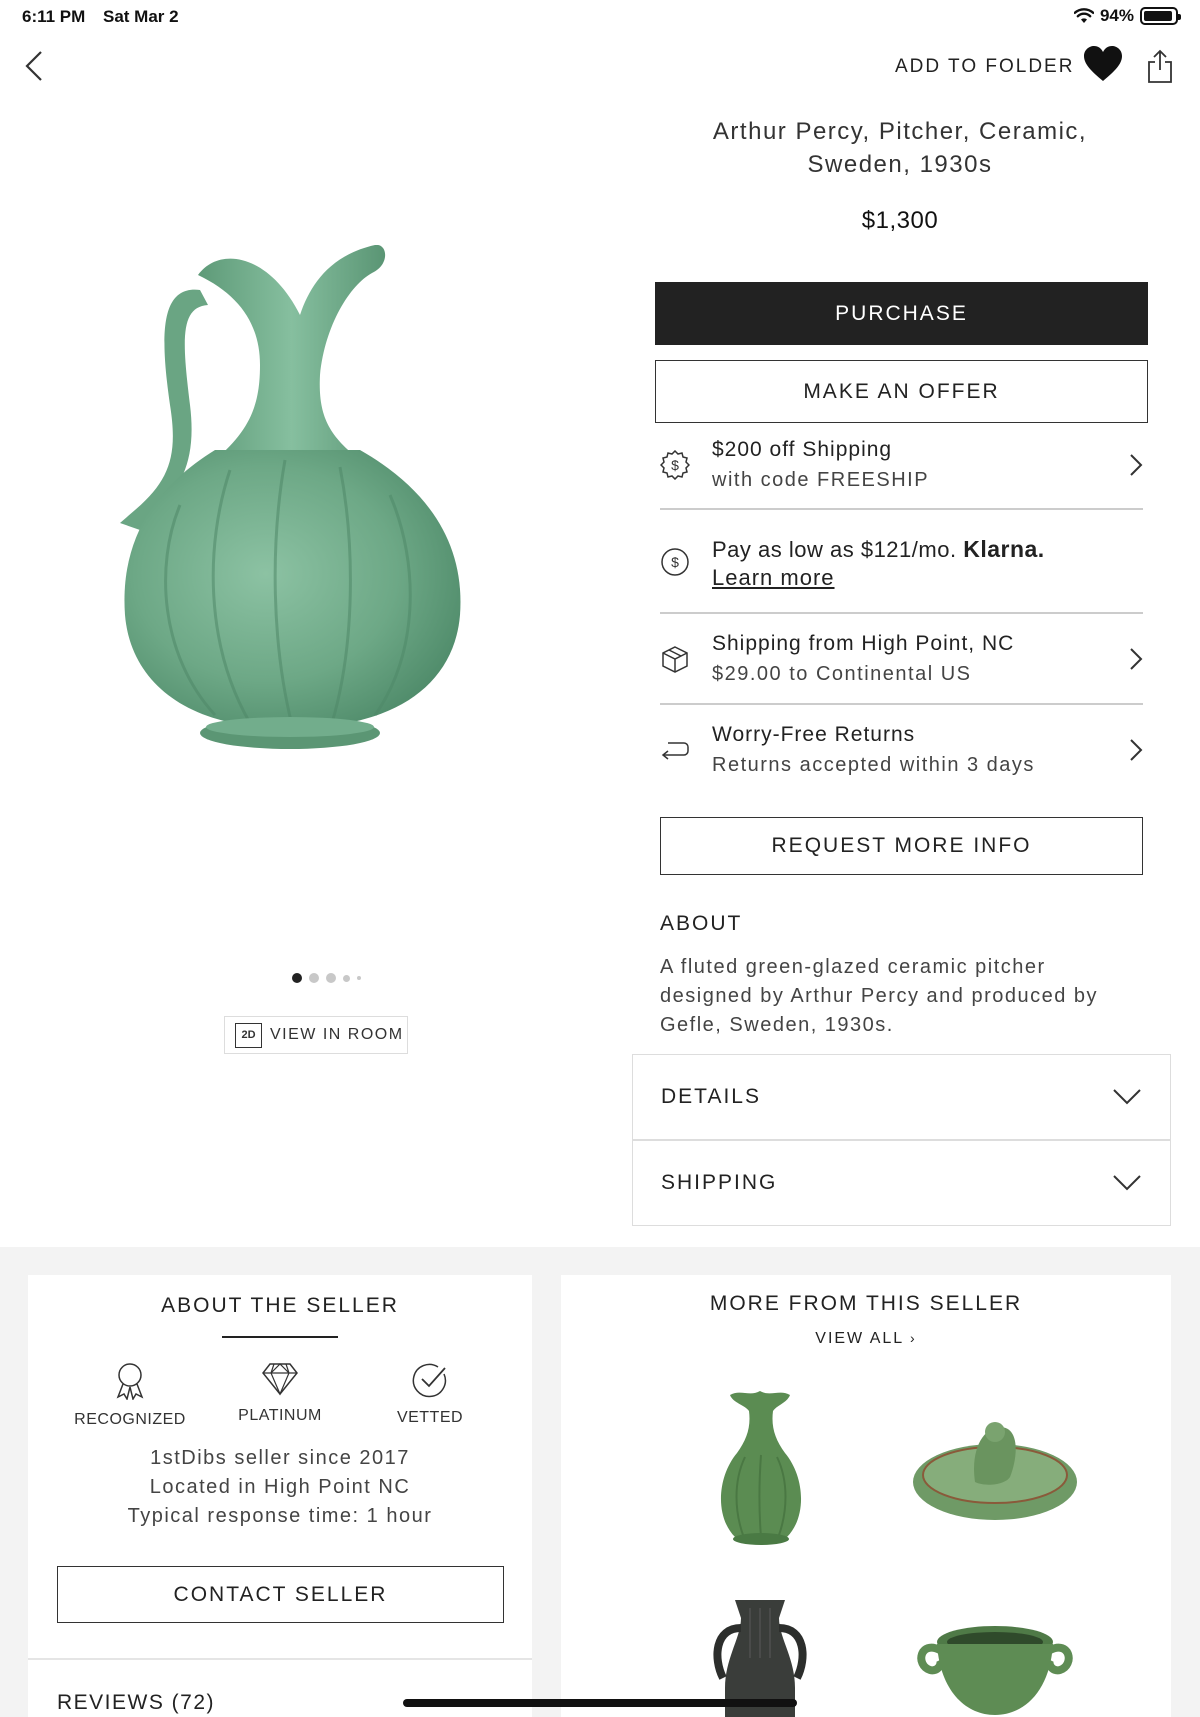 This screenshot has height=1717, width=1200. I want to click on make-offer-button: MAKE AN OFFER, so click(901, 391).